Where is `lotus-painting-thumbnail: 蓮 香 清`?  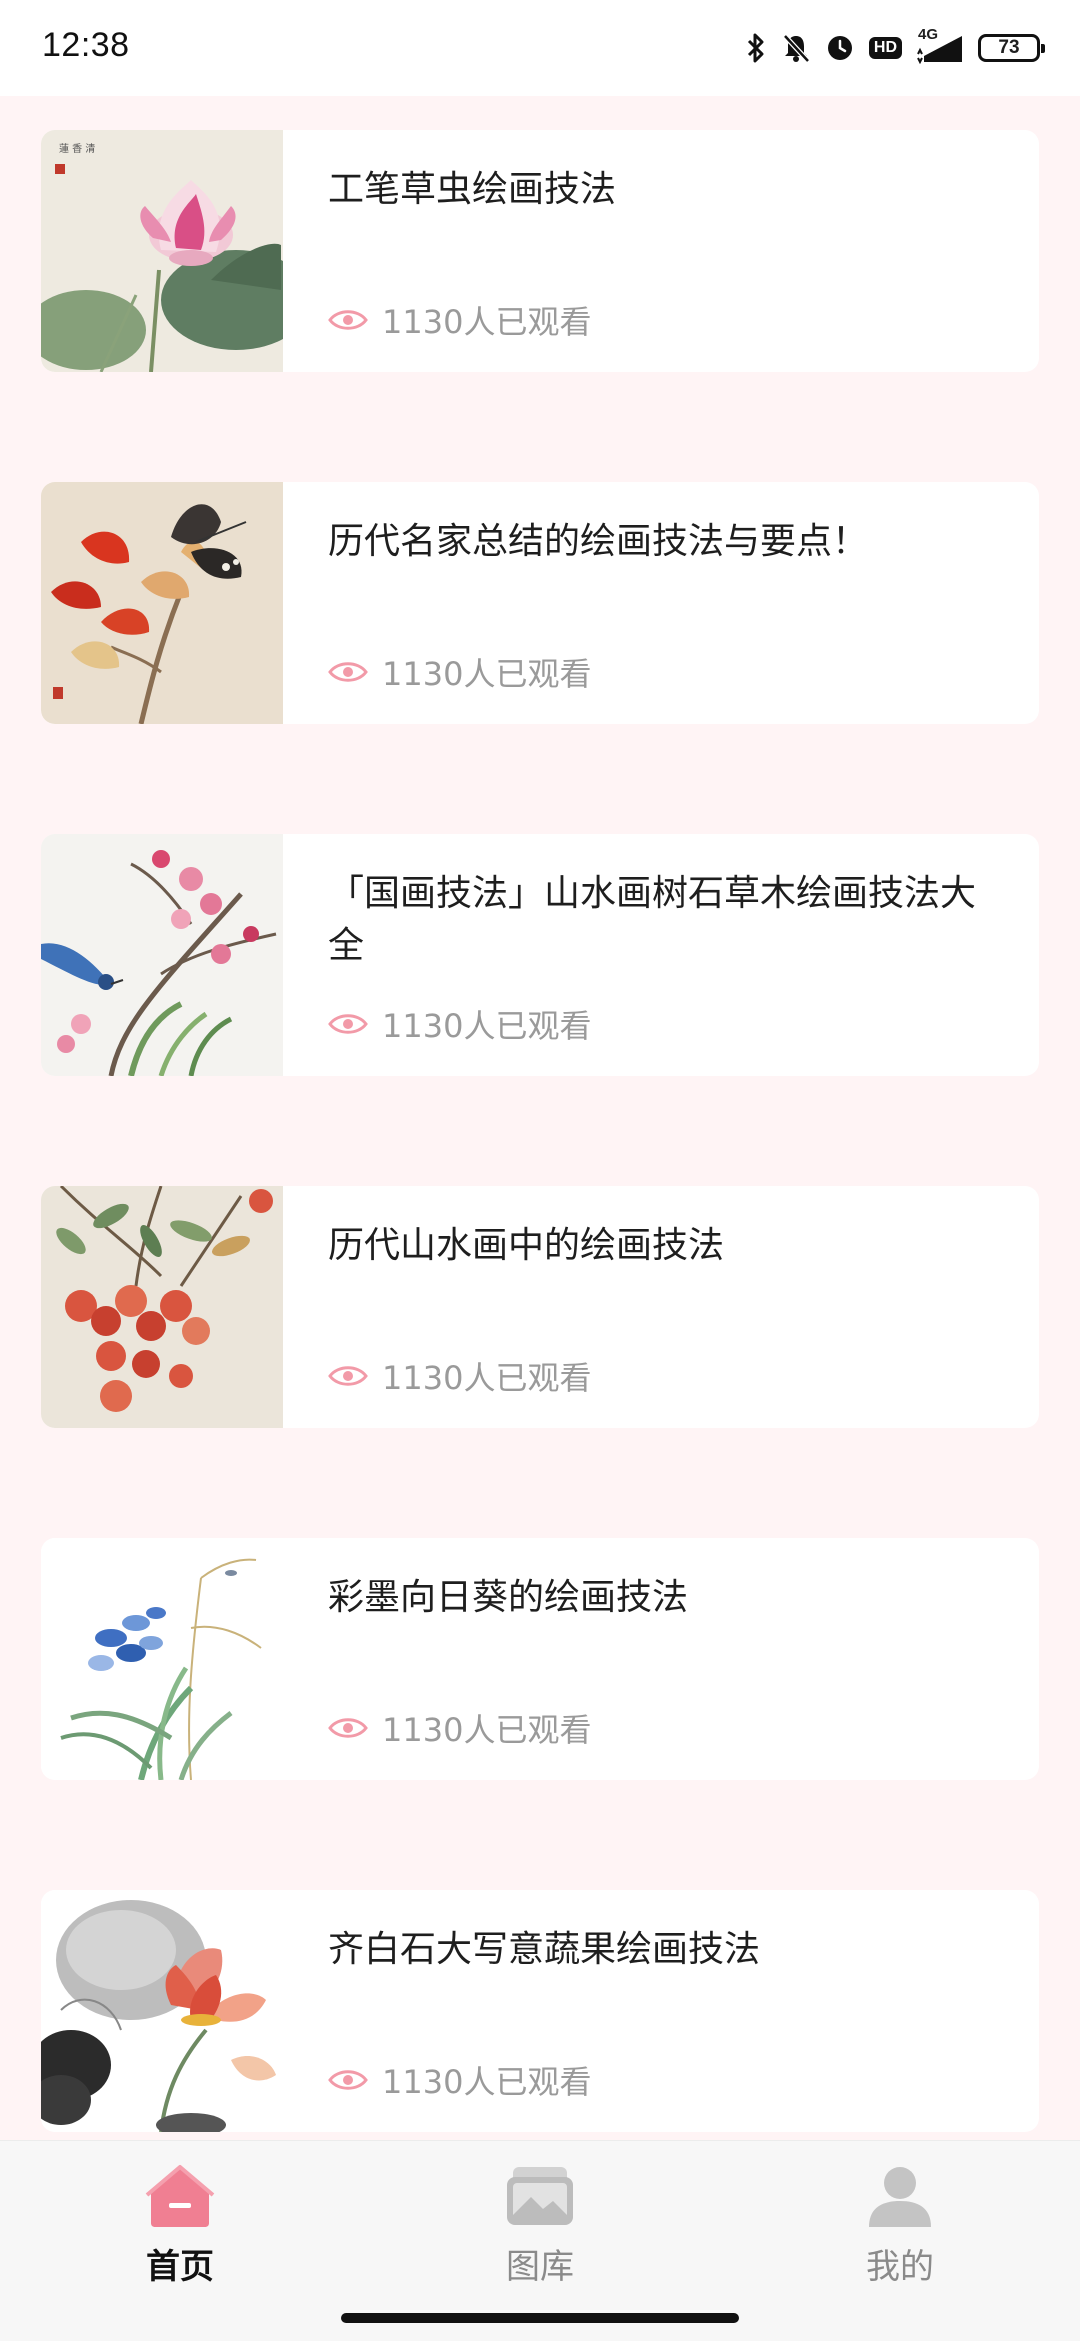
lotus-painting-thumbnail: 蓮 香 清 is located at coordinates (162, 251).